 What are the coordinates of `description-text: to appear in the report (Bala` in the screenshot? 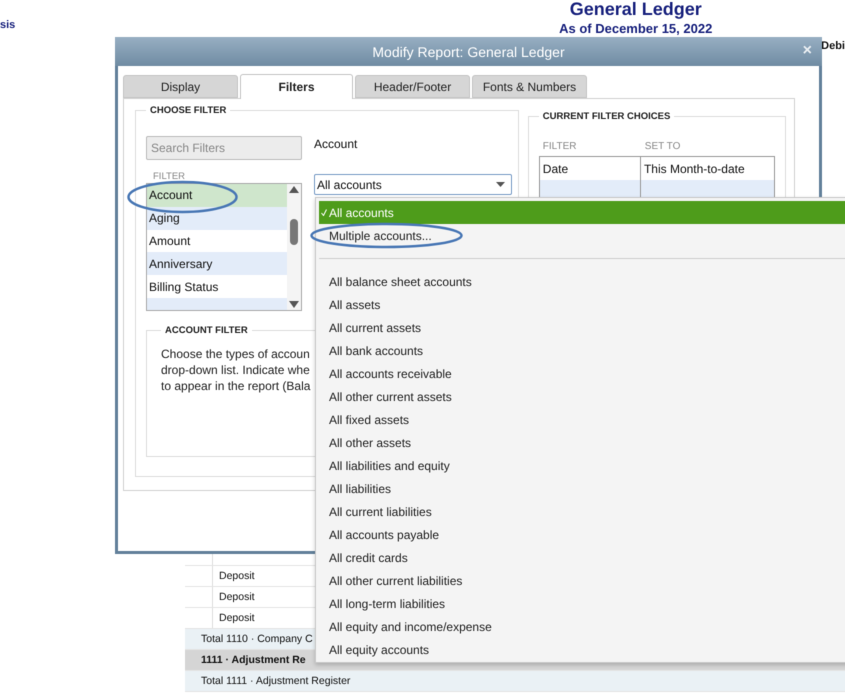 It's located at (235, 386).